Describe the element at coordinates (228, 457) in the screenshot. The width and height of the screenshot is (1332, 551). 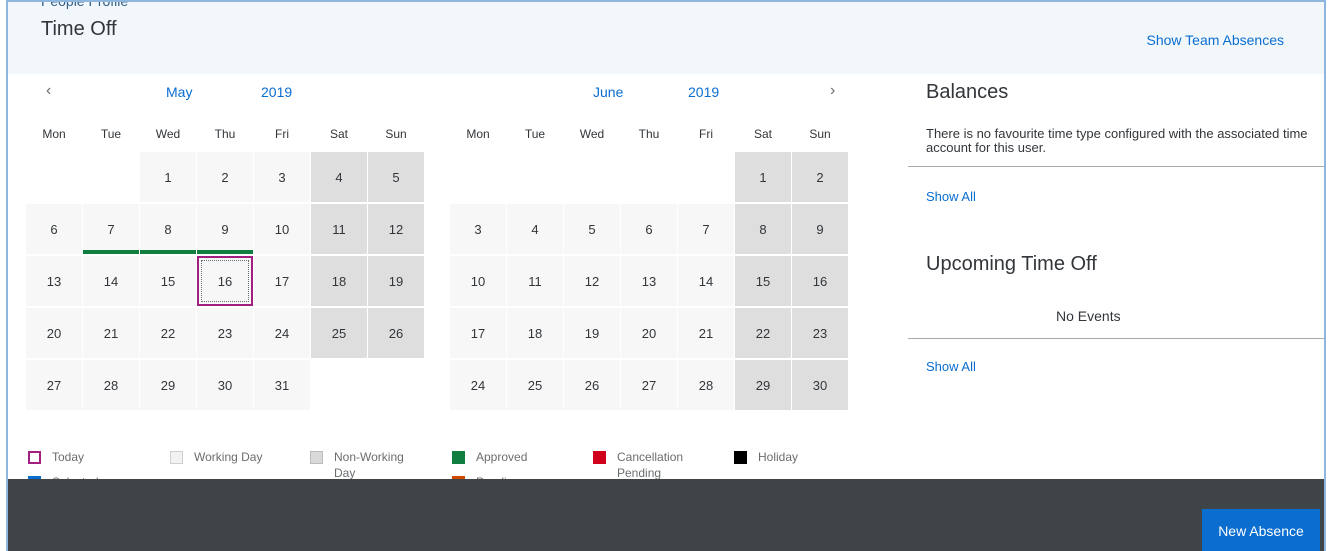
I see `legend-working-day: Working Day` at that location.